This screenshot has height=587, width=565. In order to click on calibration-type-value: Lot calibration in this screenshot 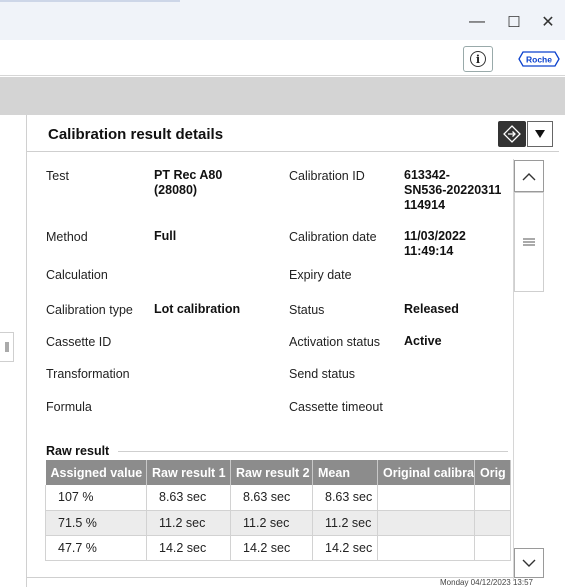, I will do `click(197, 309)`.